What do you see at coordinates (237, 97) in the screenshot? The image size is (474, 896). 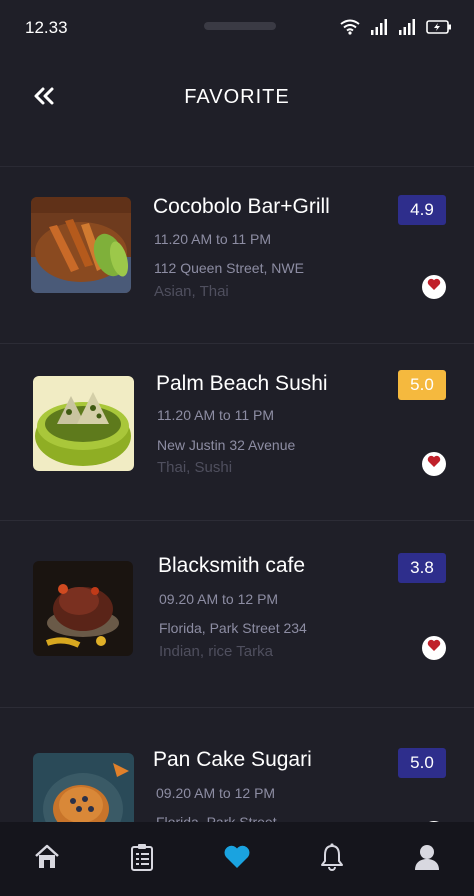 I see `page-title: FAVORITE` at bounding box center [237, 97].